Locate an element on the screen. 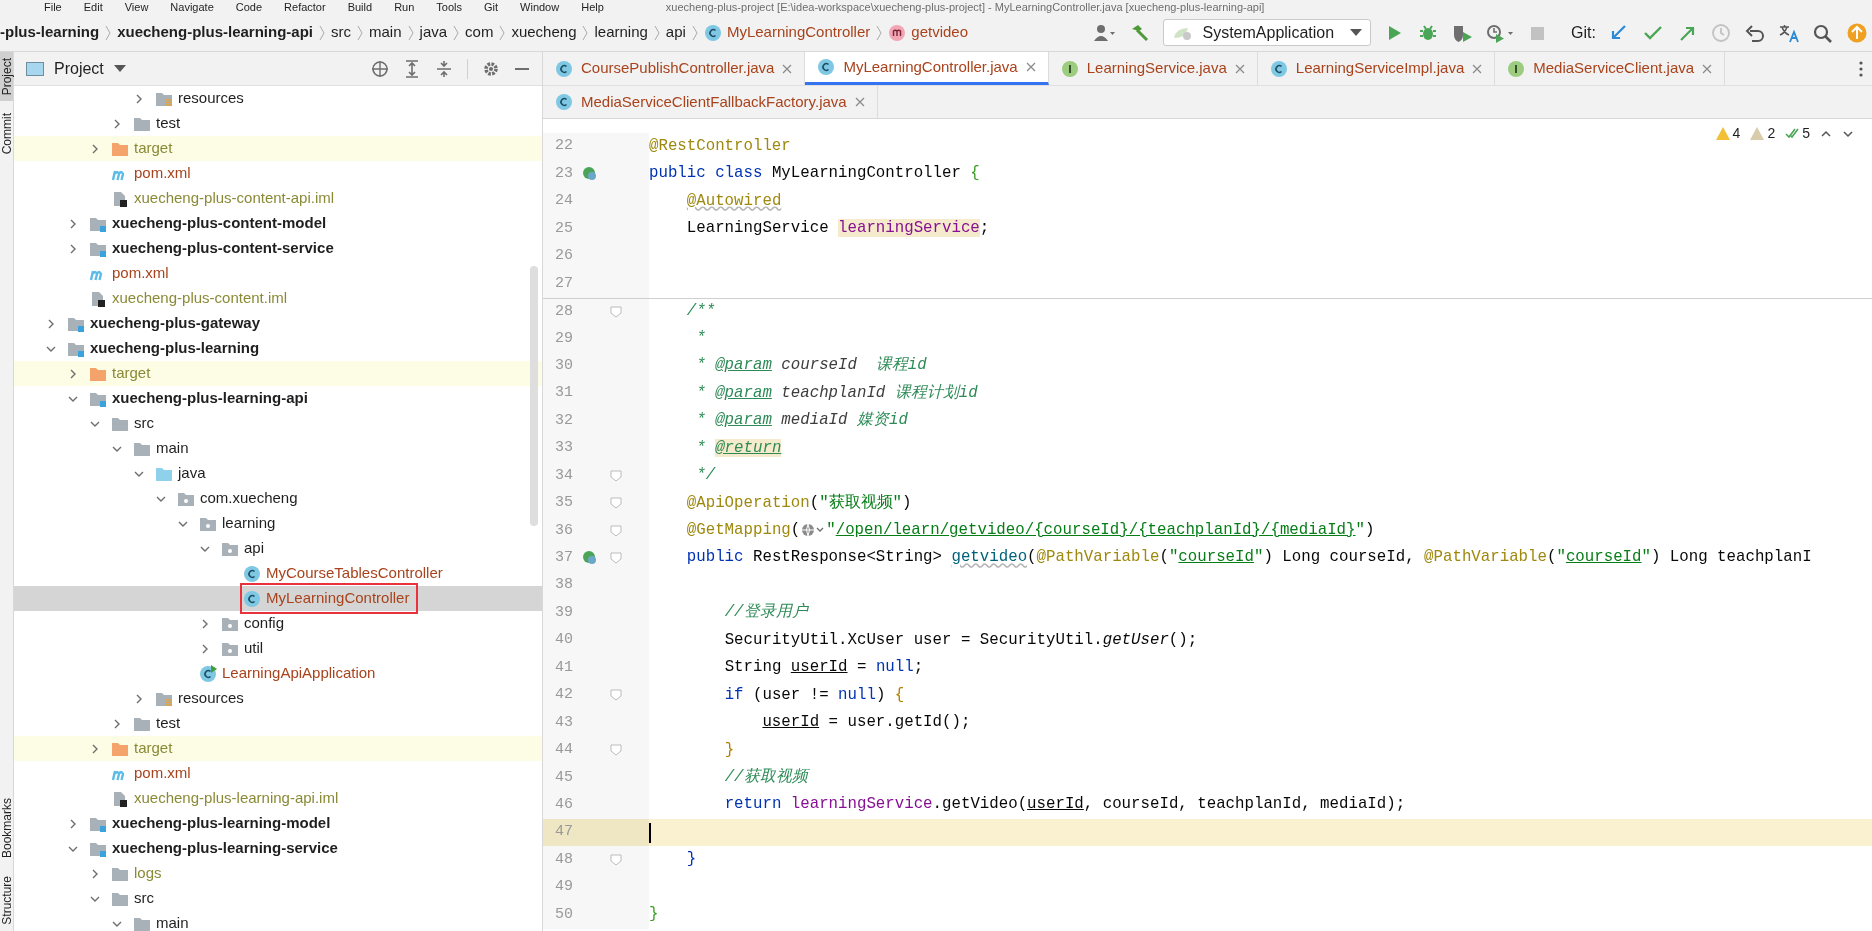  undo-icon is located at coordinates (1755, 32).